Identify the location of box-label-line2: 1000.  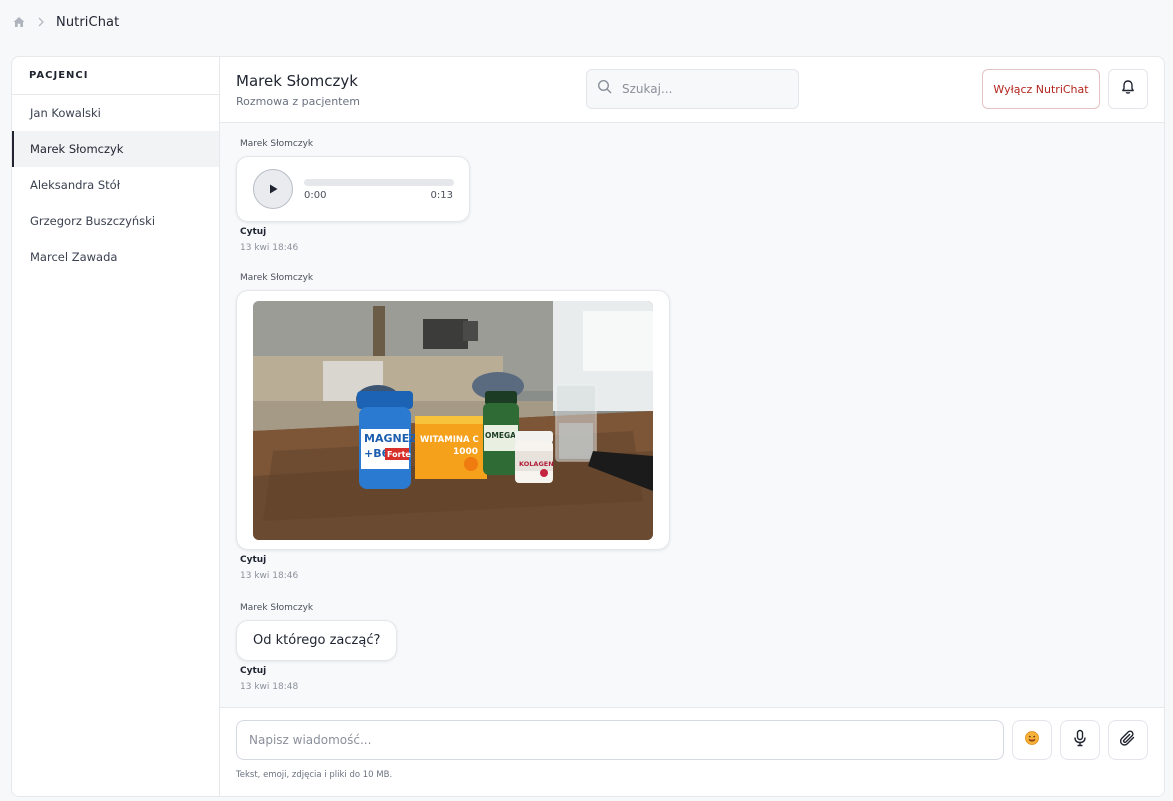
(465, 452).